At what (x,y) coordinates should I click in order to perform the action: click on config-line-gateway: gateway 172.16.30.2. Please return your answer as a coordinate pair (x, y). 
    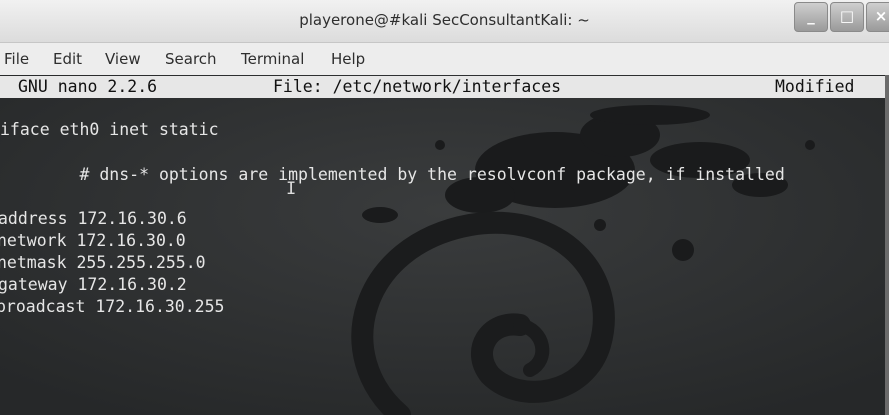
    Looking at the image, I should click on (93, 284).